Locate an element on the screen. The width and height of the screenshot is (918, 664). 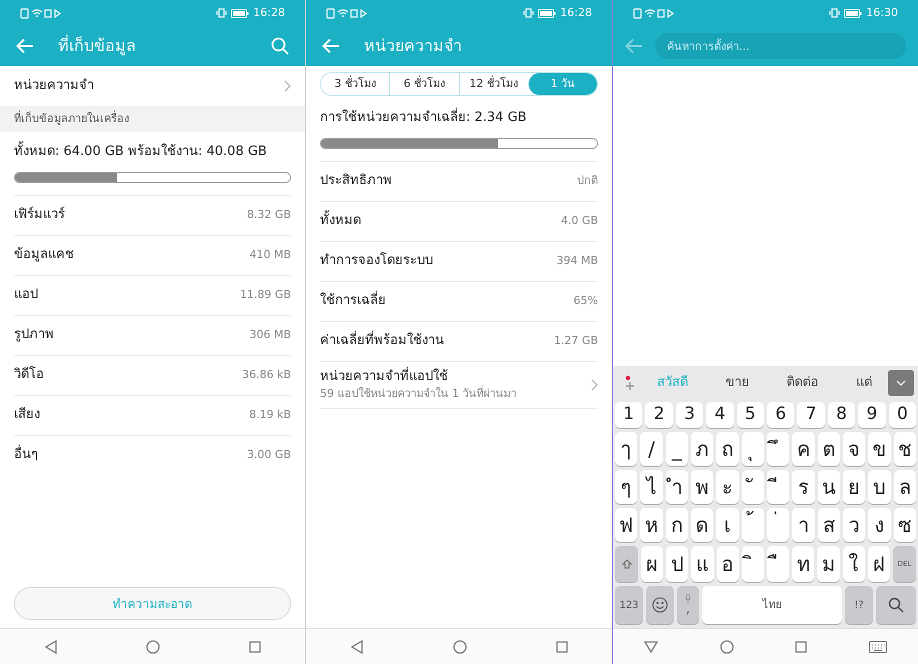
microphone-icon is located at coordinates (688, 598).